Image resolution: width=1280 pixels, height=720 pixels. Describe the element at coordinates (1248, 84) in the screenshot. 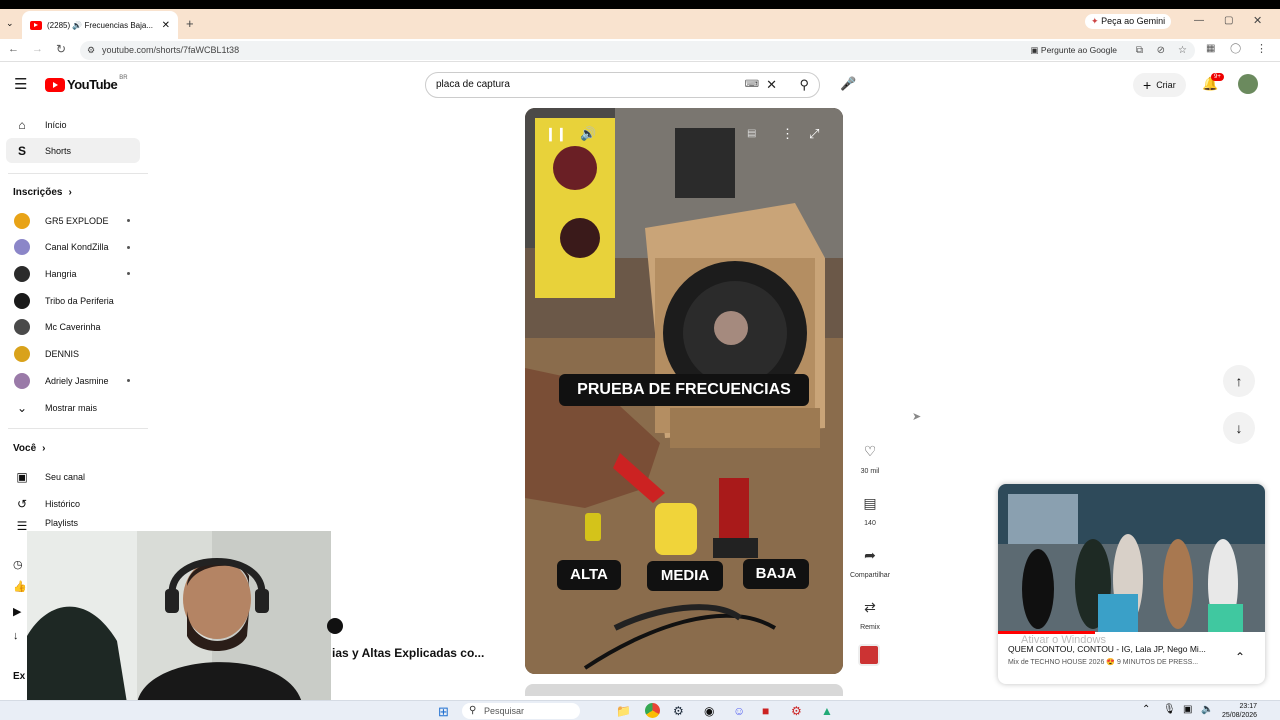

I see `user-avatar` at that location.